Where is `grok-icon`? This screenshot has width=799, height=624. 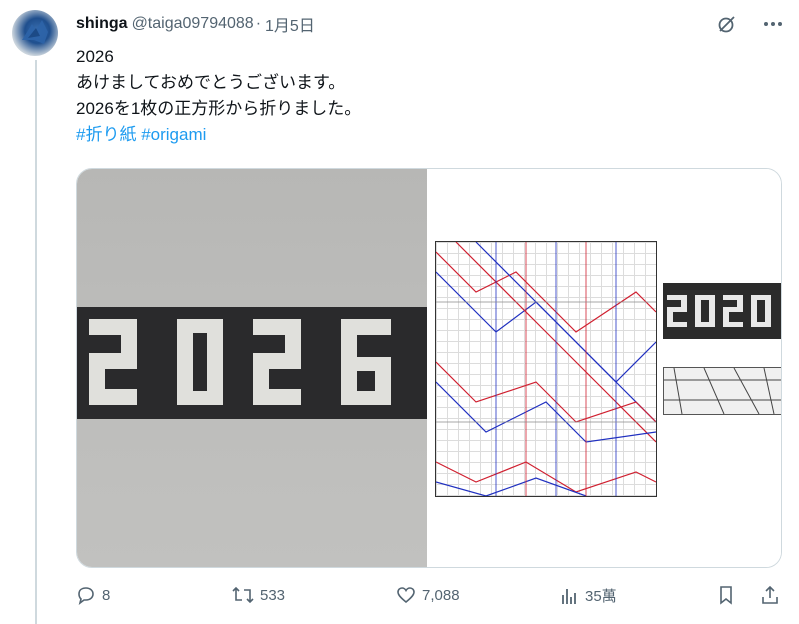 grok-icon is located at coordinates (727, 24).